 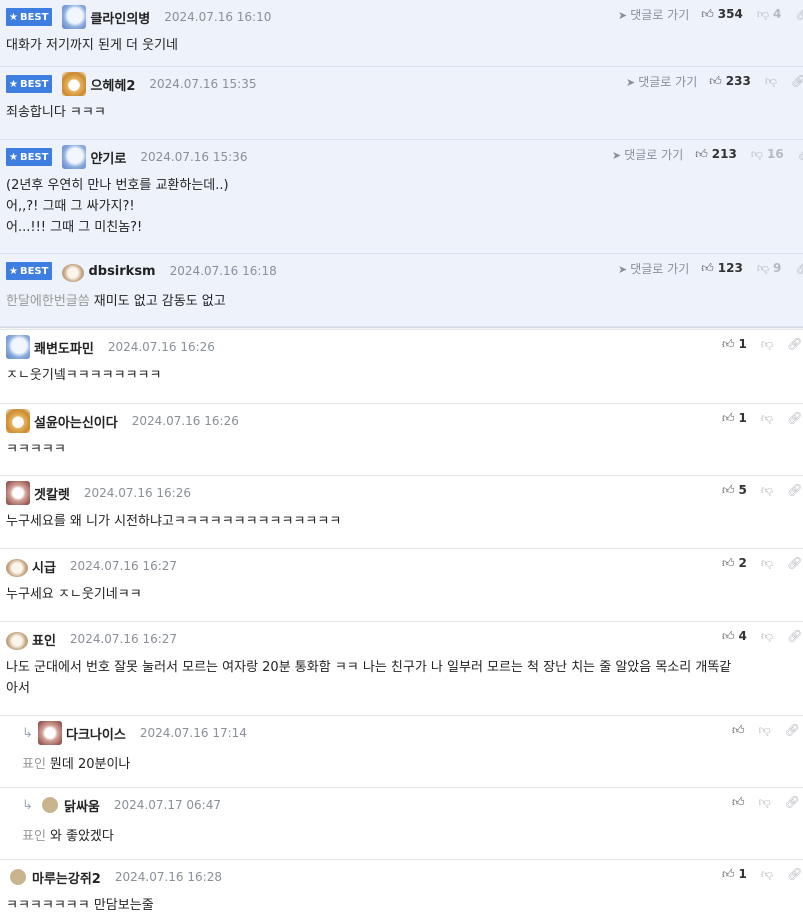 What do you see at coordinates (56, 112) in the screenshot?
I see `comment-text: 죄송합니다 ㅋㅋㅋ` at bounding box center [56, 112].